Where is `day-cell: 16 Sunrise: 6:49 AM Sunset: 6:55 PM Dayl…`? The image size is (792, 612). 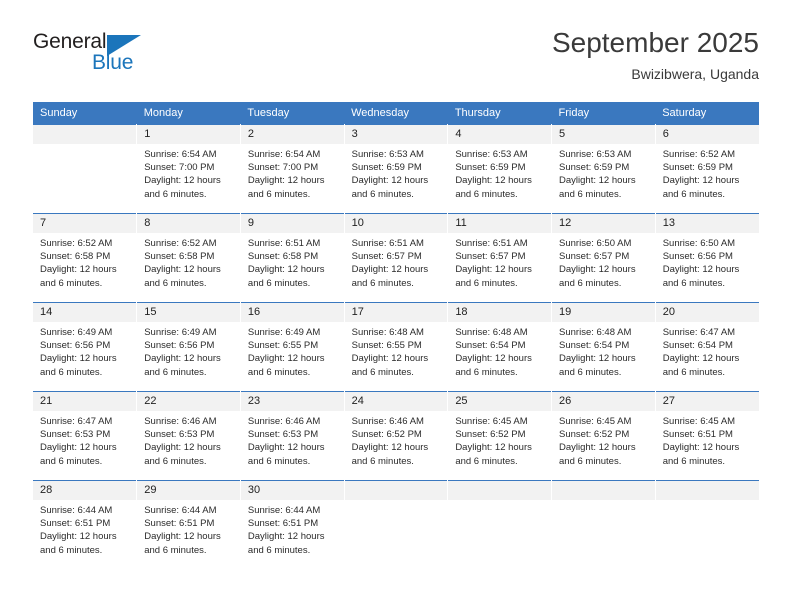
day-cell: 16 Sunrise: 6:49 AM Sunset: 6:55 PM Dayl… is located at coordinates (292, 347).